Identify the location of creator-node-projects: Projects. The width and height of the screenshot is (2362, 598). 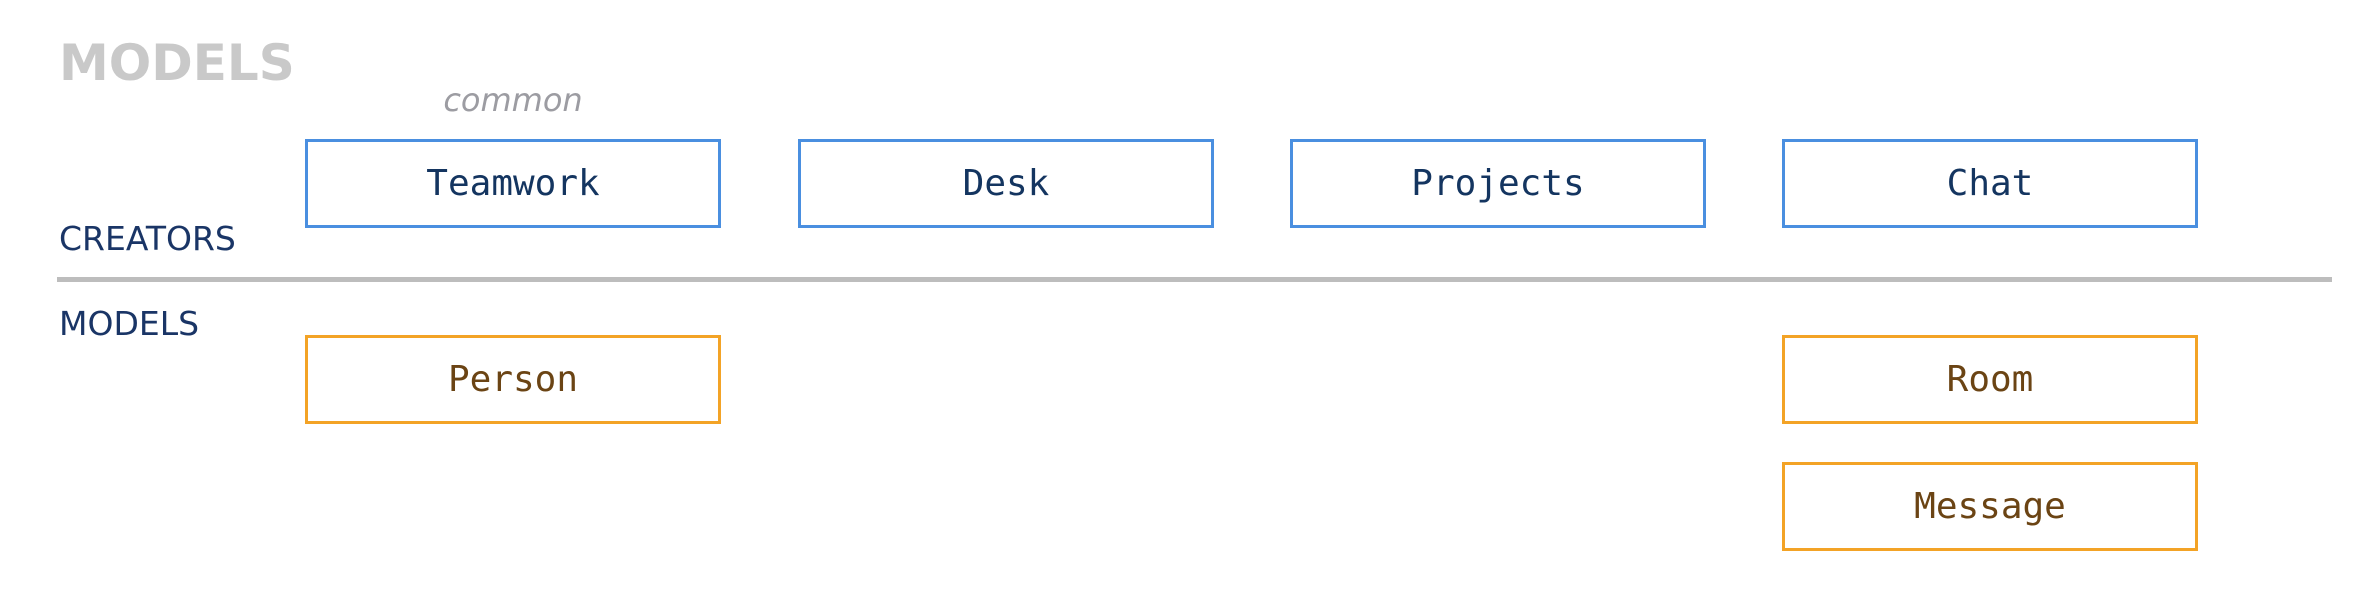
(1498, 183).